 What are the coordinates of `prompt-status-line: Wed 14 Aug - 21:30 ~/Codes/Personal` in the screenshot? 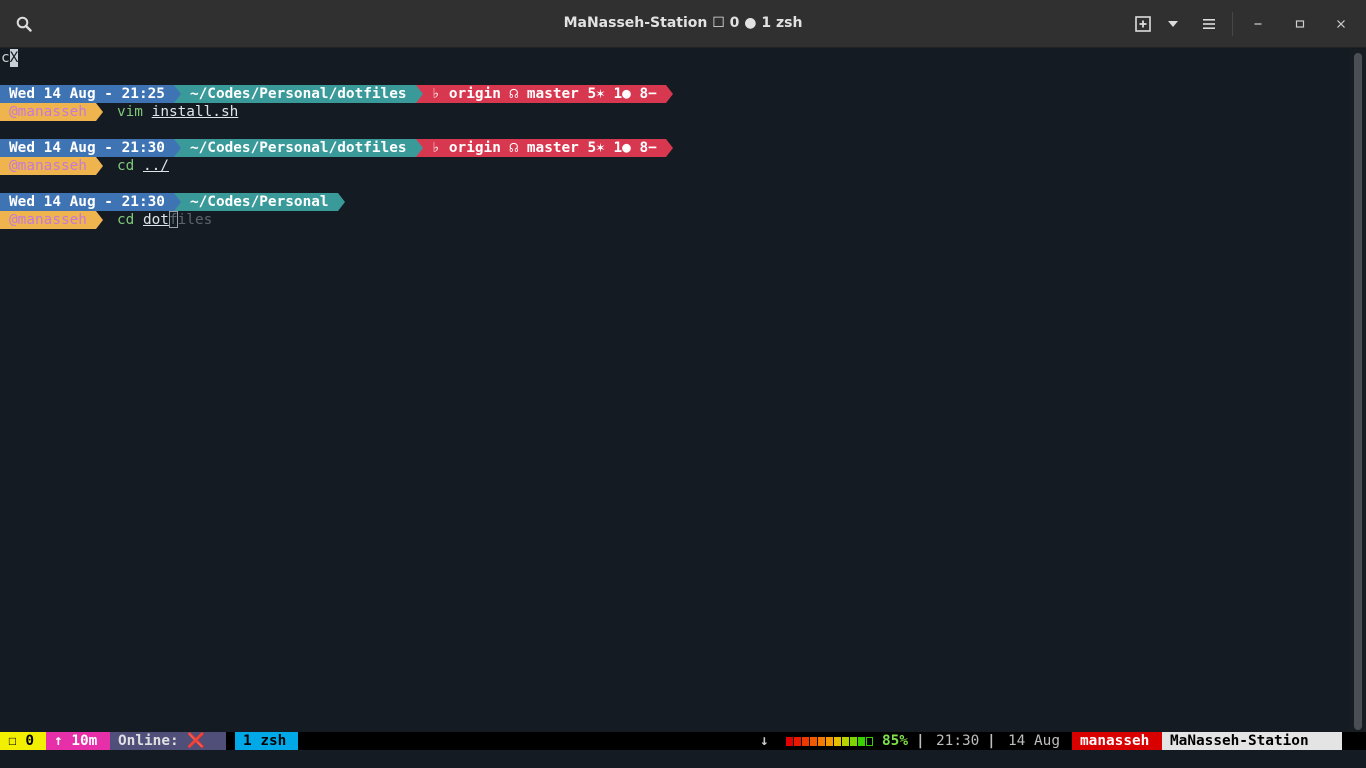 It's located at (172, 202).